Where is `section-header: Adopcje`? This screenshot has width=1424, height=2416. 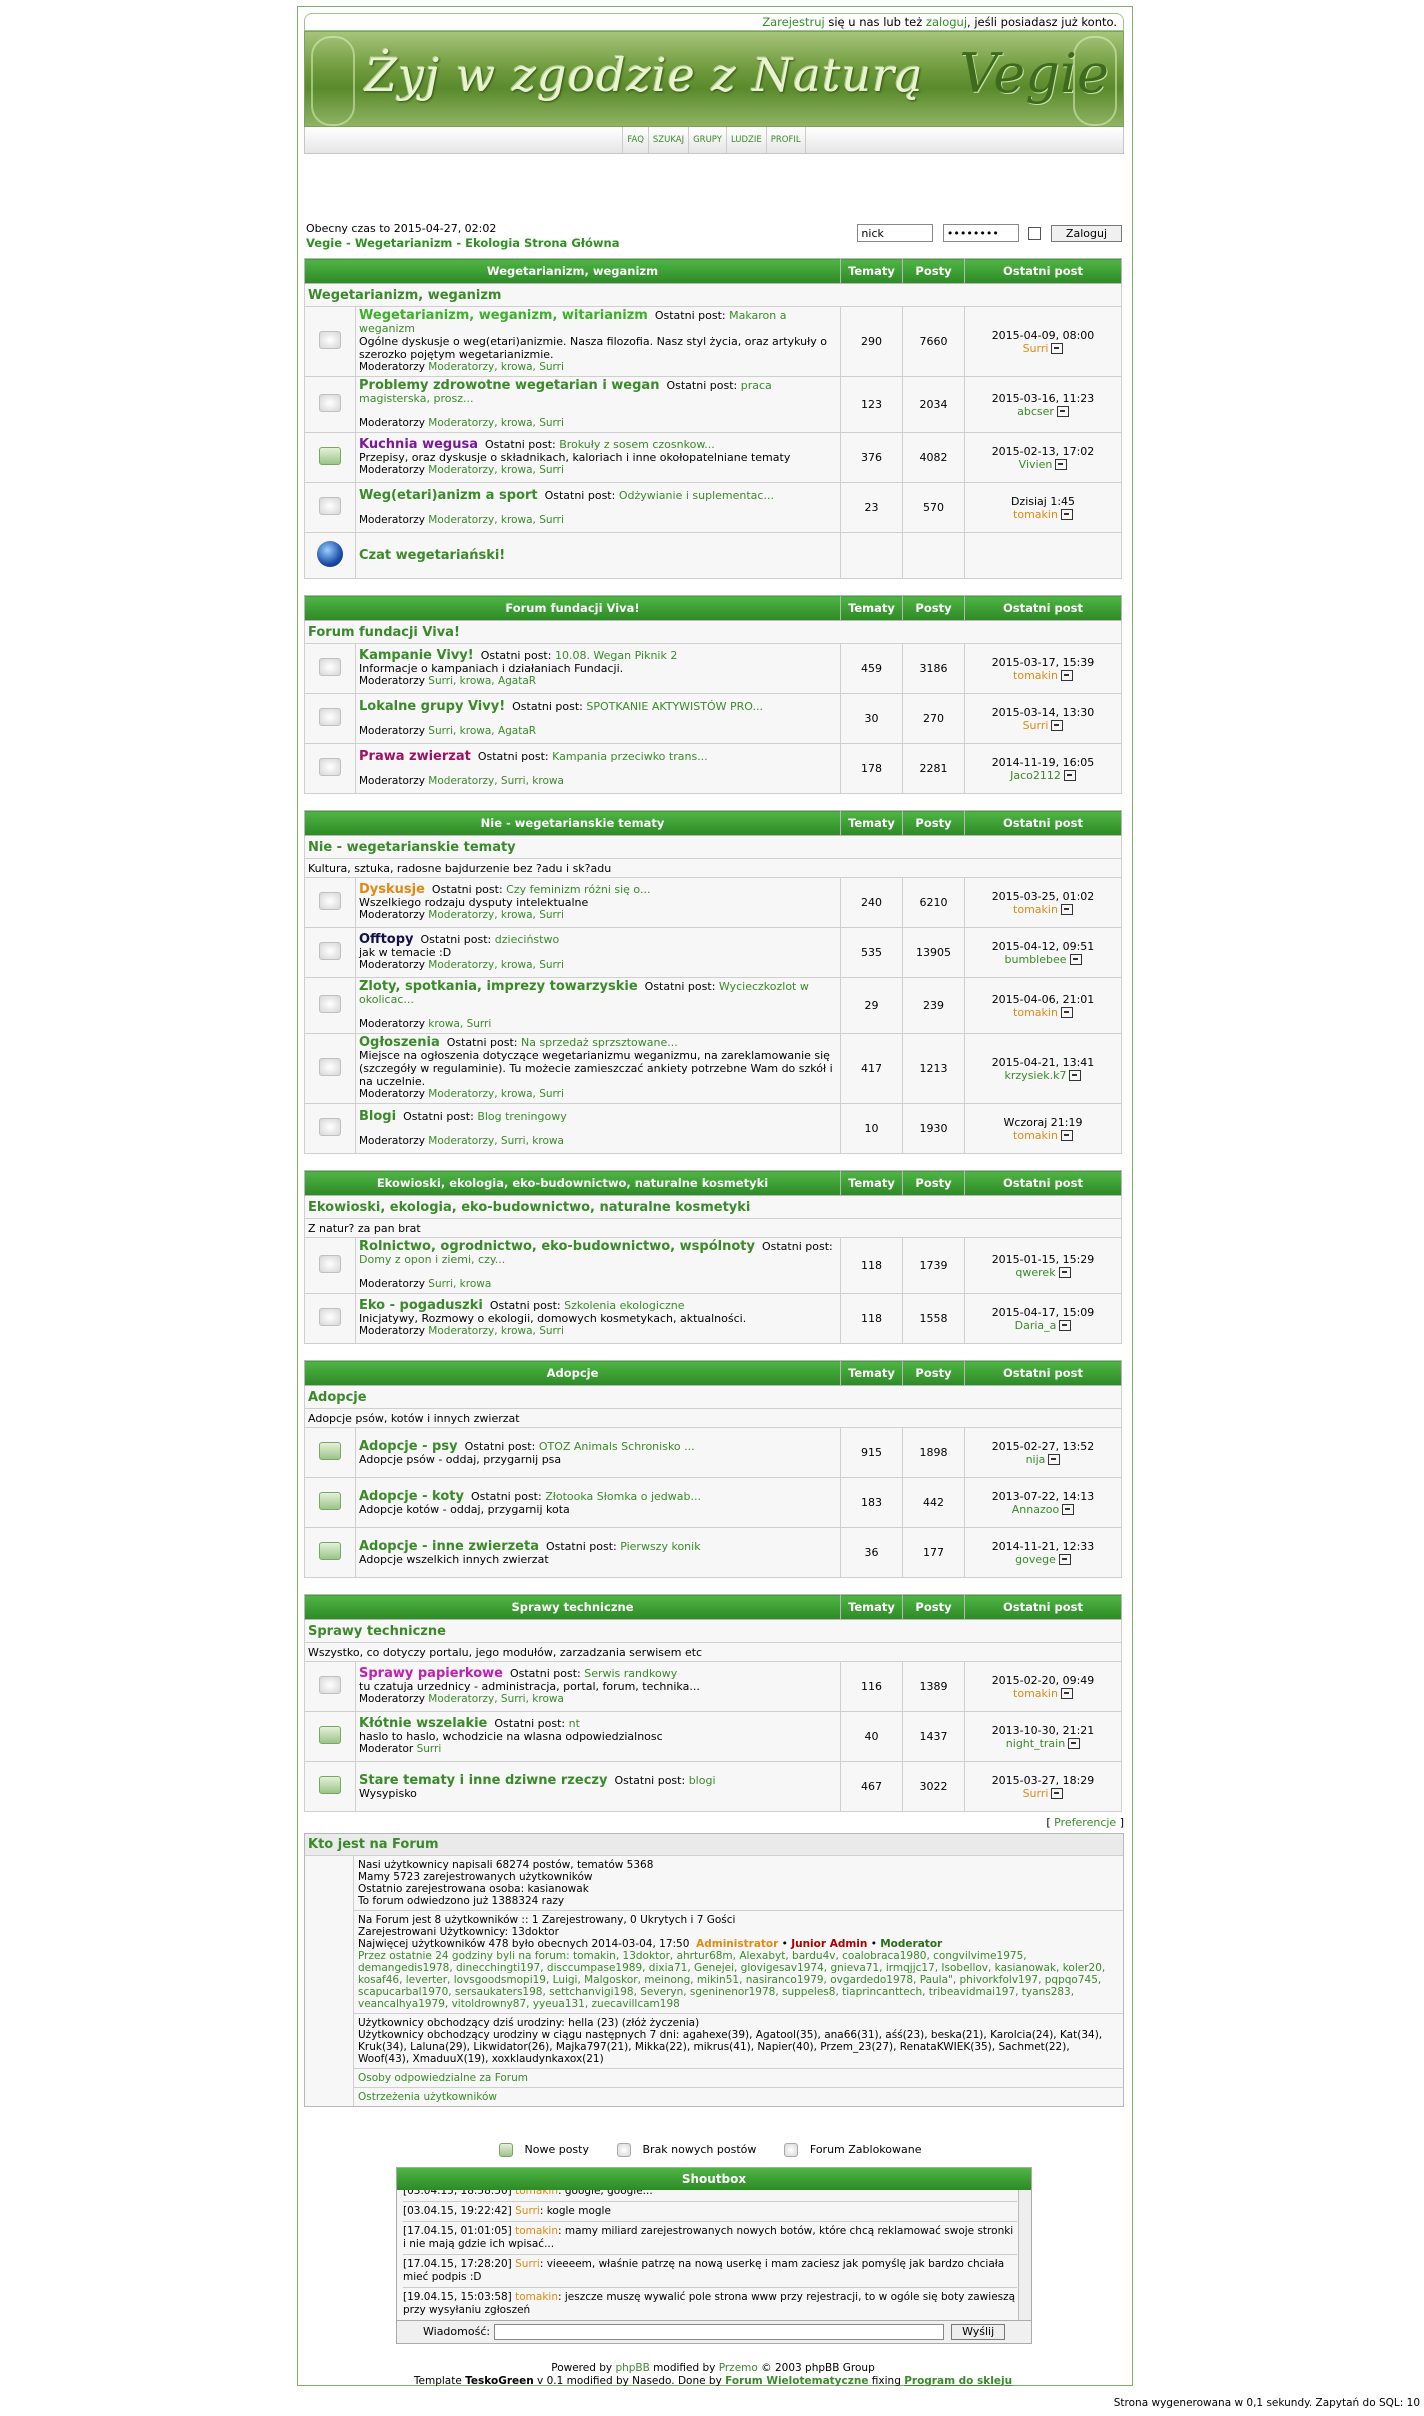
section-header: Adopcje is located at coordinates (572, 1373).